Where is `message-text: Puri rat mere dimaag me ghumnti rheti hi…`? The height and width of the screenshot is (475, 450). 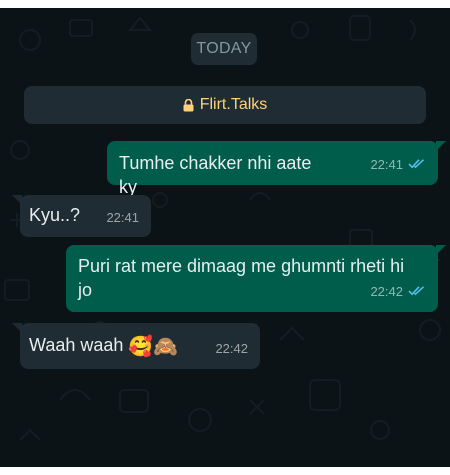 message-text: Puri rat mere dimaag me ghumnti rheti hi… is located at coordinates (241, 278).